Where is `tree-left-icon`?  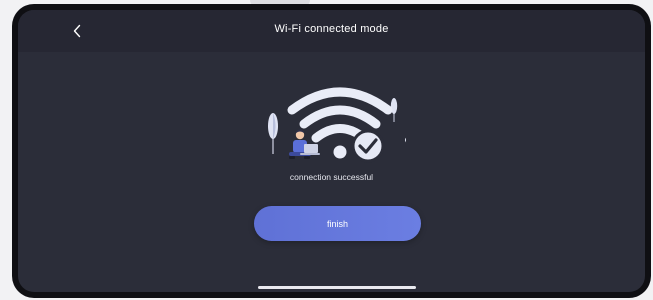
tree-left-icon is located at coordinates (273, 133).